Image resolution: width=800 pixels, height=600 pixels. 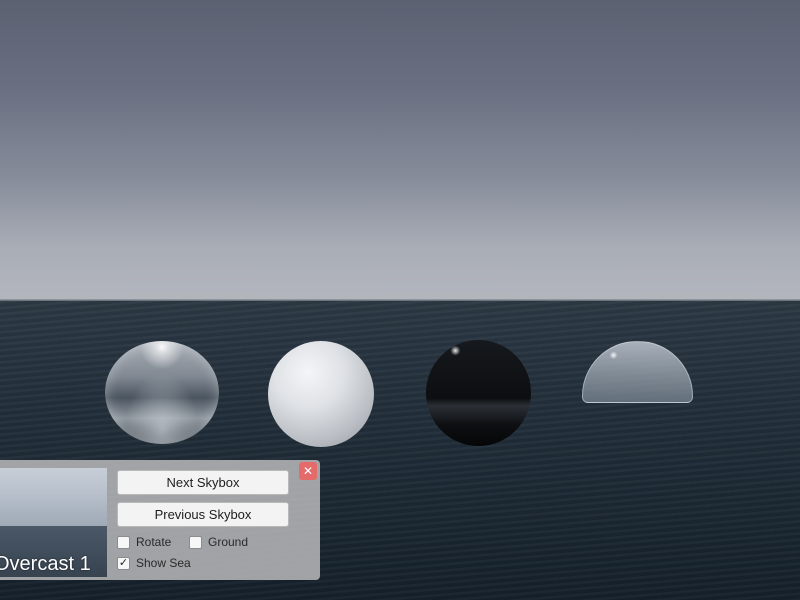 I want to click on rotate-label: Rotate, so click(x=154, y=542).